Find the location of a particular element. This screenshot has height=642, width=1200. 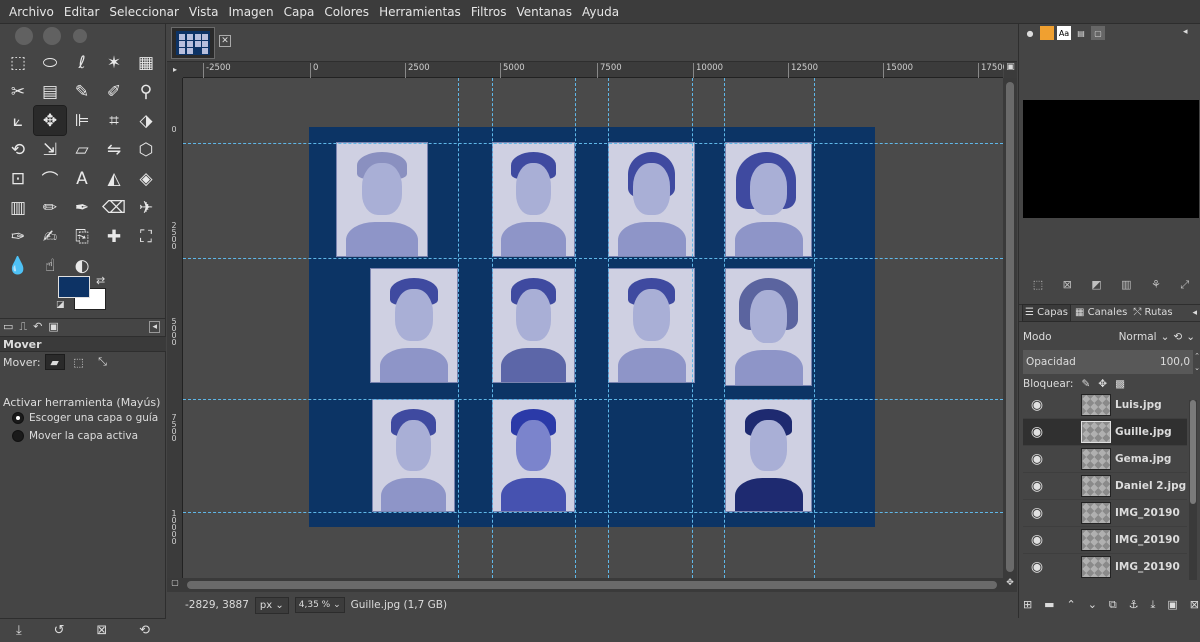

measure-icon: ⟀ is located at coordinates (18, 120).